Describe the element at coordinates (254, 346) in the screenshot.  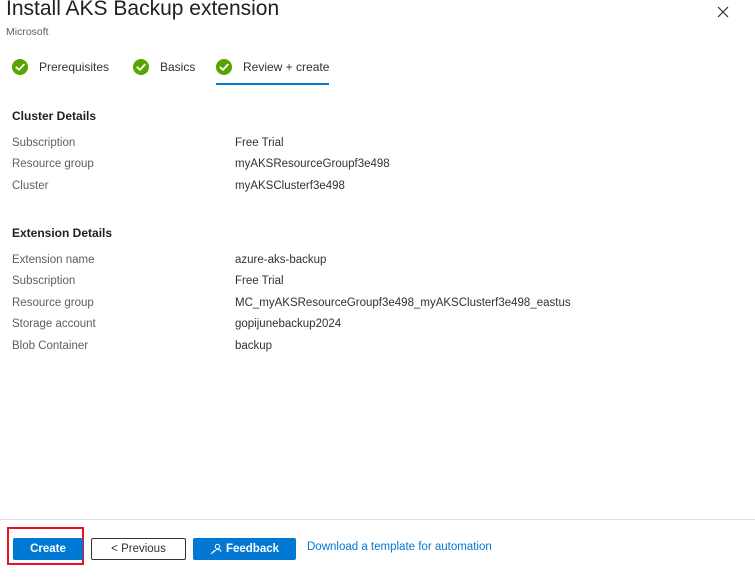
I see `detail-value: backup` at that location.